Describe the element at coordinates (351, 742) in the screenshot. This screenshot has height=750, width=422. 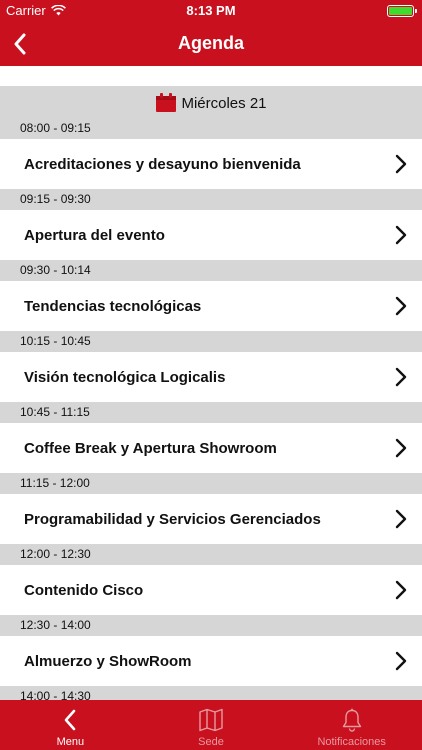
I see `tab-label: Notificaciones` at that location.